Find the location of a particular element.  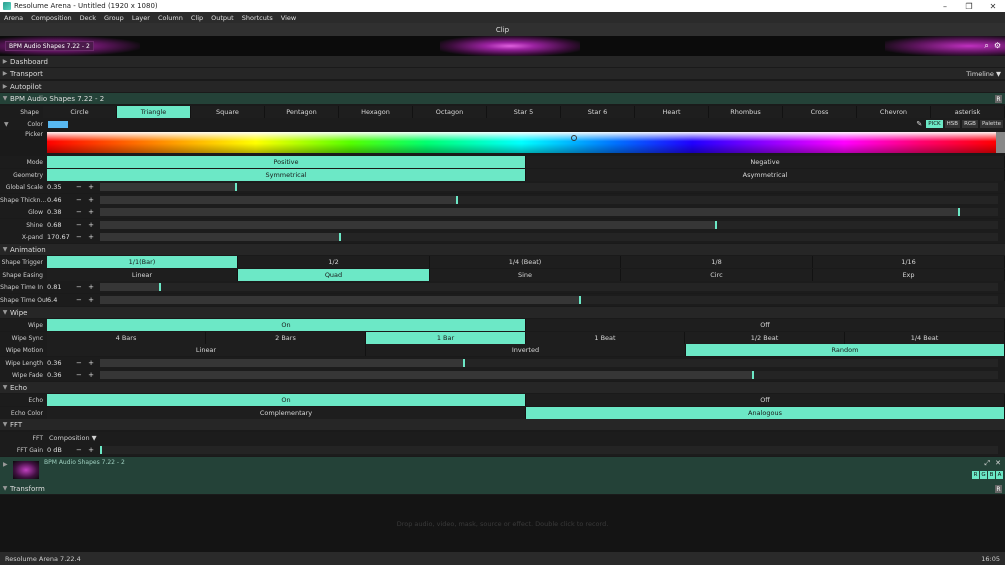

shape-option: Star 5 is located at coordinates (524, 112).